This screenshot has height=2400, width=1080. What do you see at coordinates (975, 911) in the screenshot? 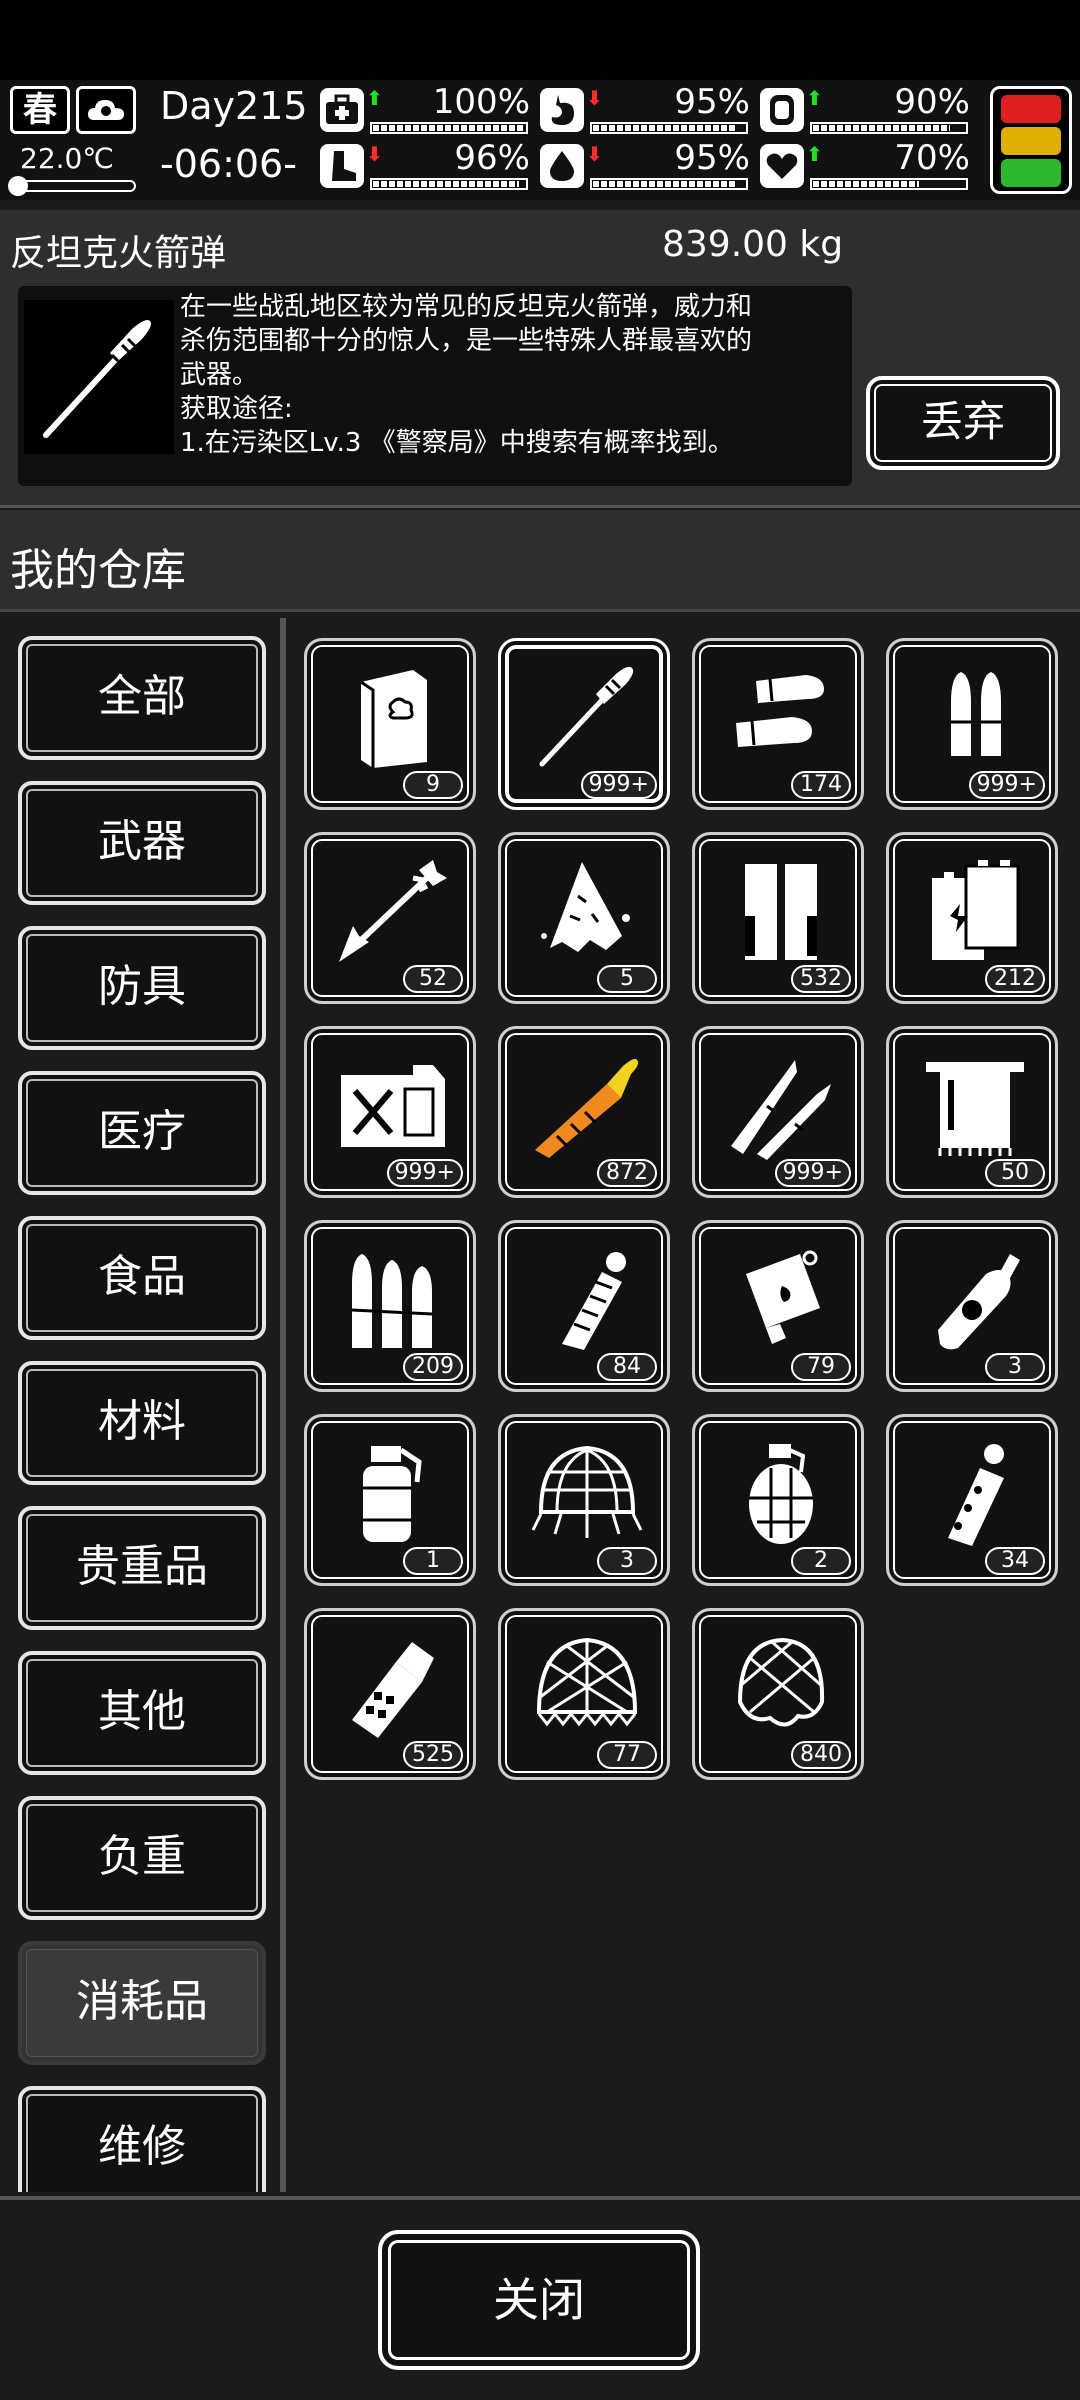
I see `battery-icon` at bounding box center [975, 911].